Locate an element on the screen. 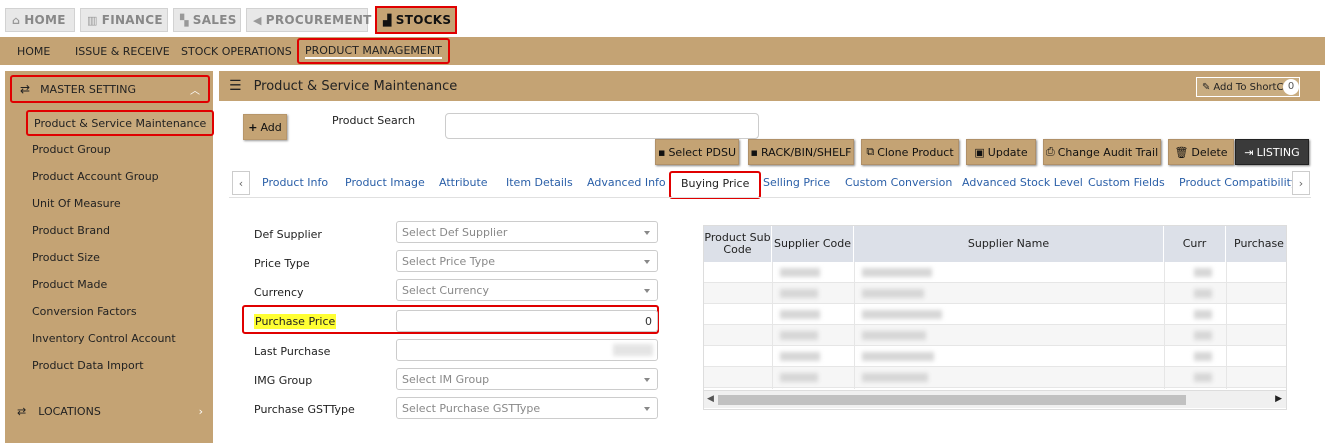  tab-product-image: Product Image is located at coordinates (385, 182).